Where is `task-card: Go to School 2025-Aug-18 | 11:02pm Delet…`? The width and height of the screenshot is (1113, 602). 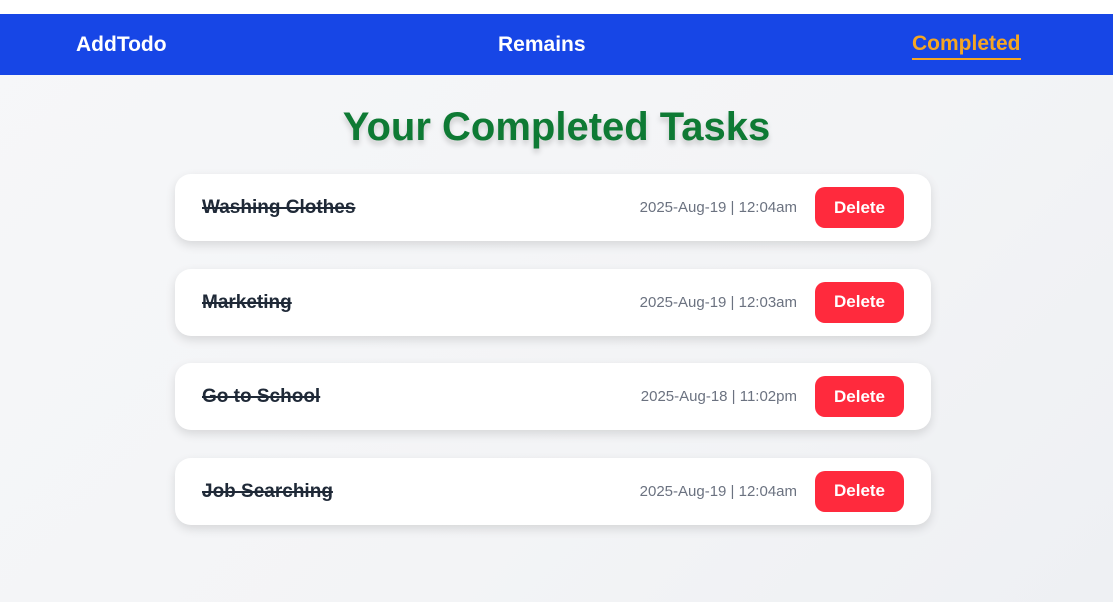
task-card: Go to School 2025-Aug-18 | 11:02pm Delet… is located at coordinates (553, 396).